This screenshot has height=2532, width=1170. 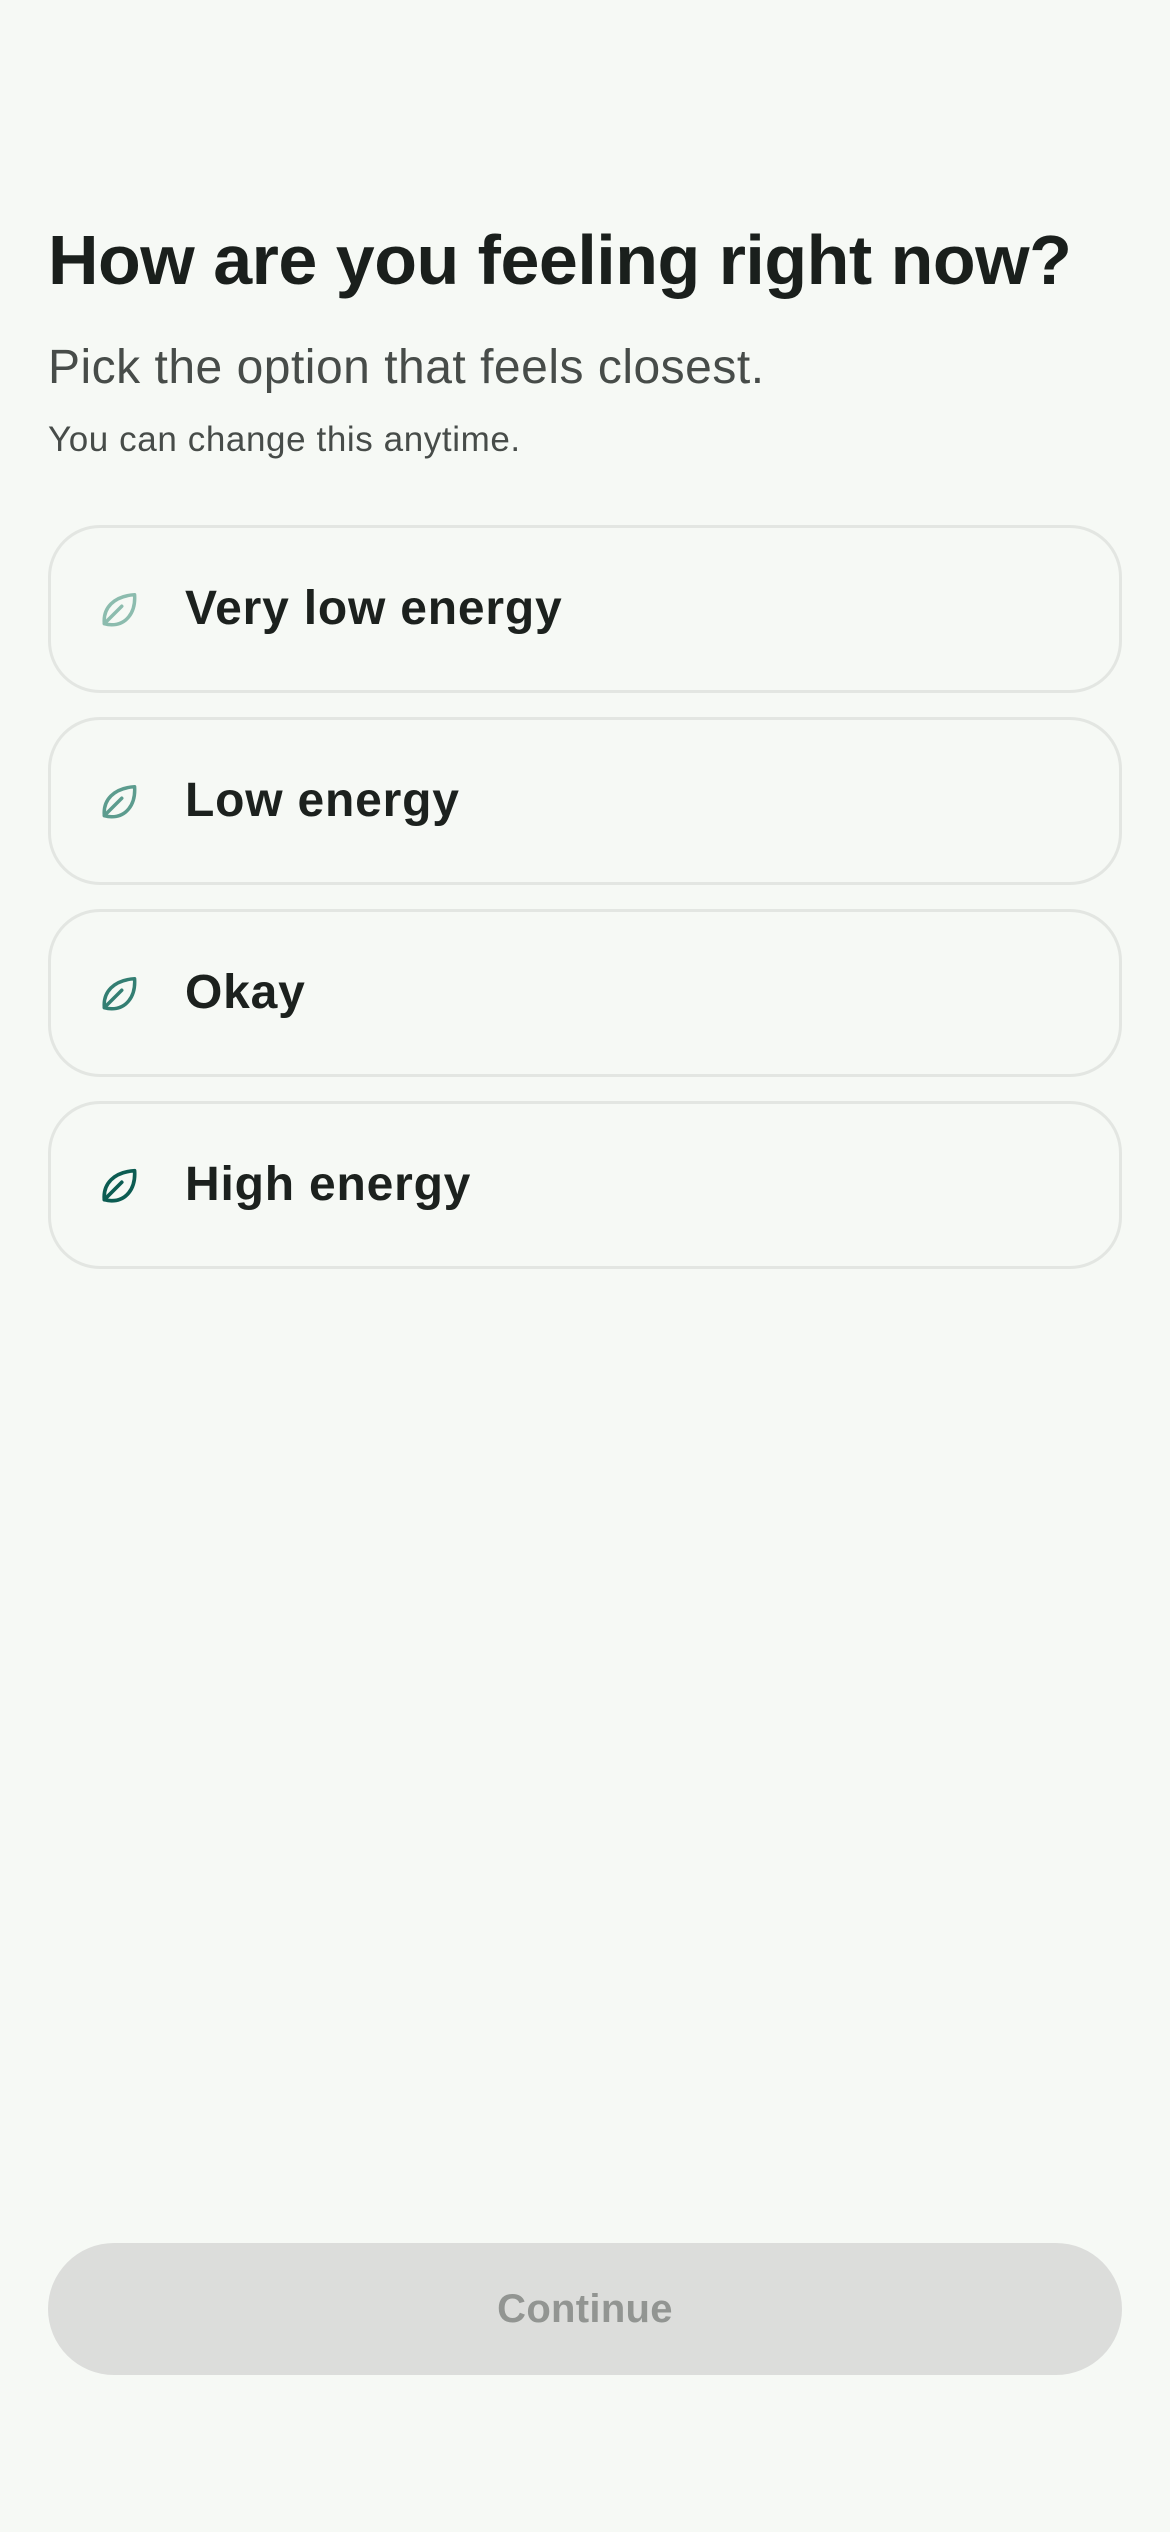 I want to click on option-okay: Okay, so click(x=585, y=993).